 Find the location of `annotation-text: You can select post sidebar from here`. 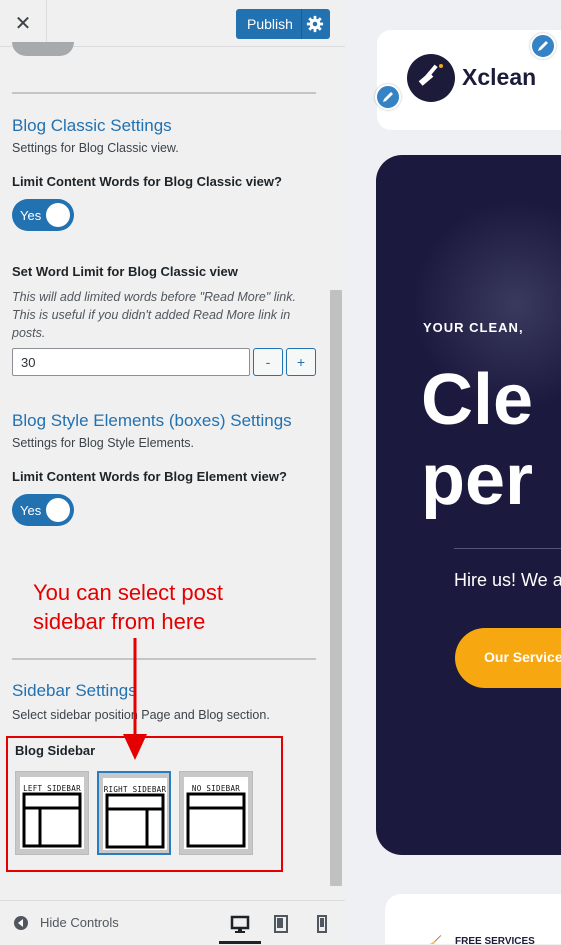

annotation-text: You can select post sidebar from here is located at coordinates (128, 607).